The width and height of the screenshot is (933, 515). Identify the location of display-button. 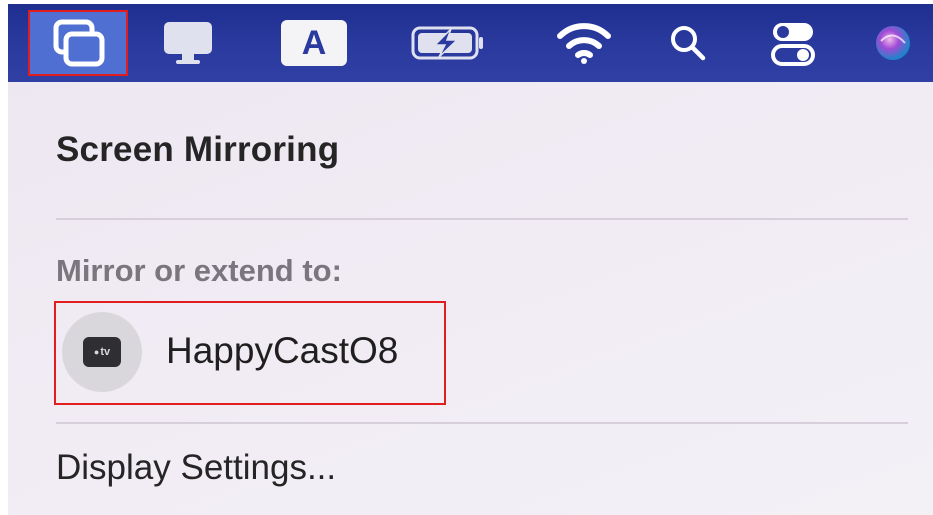
(188, 43).